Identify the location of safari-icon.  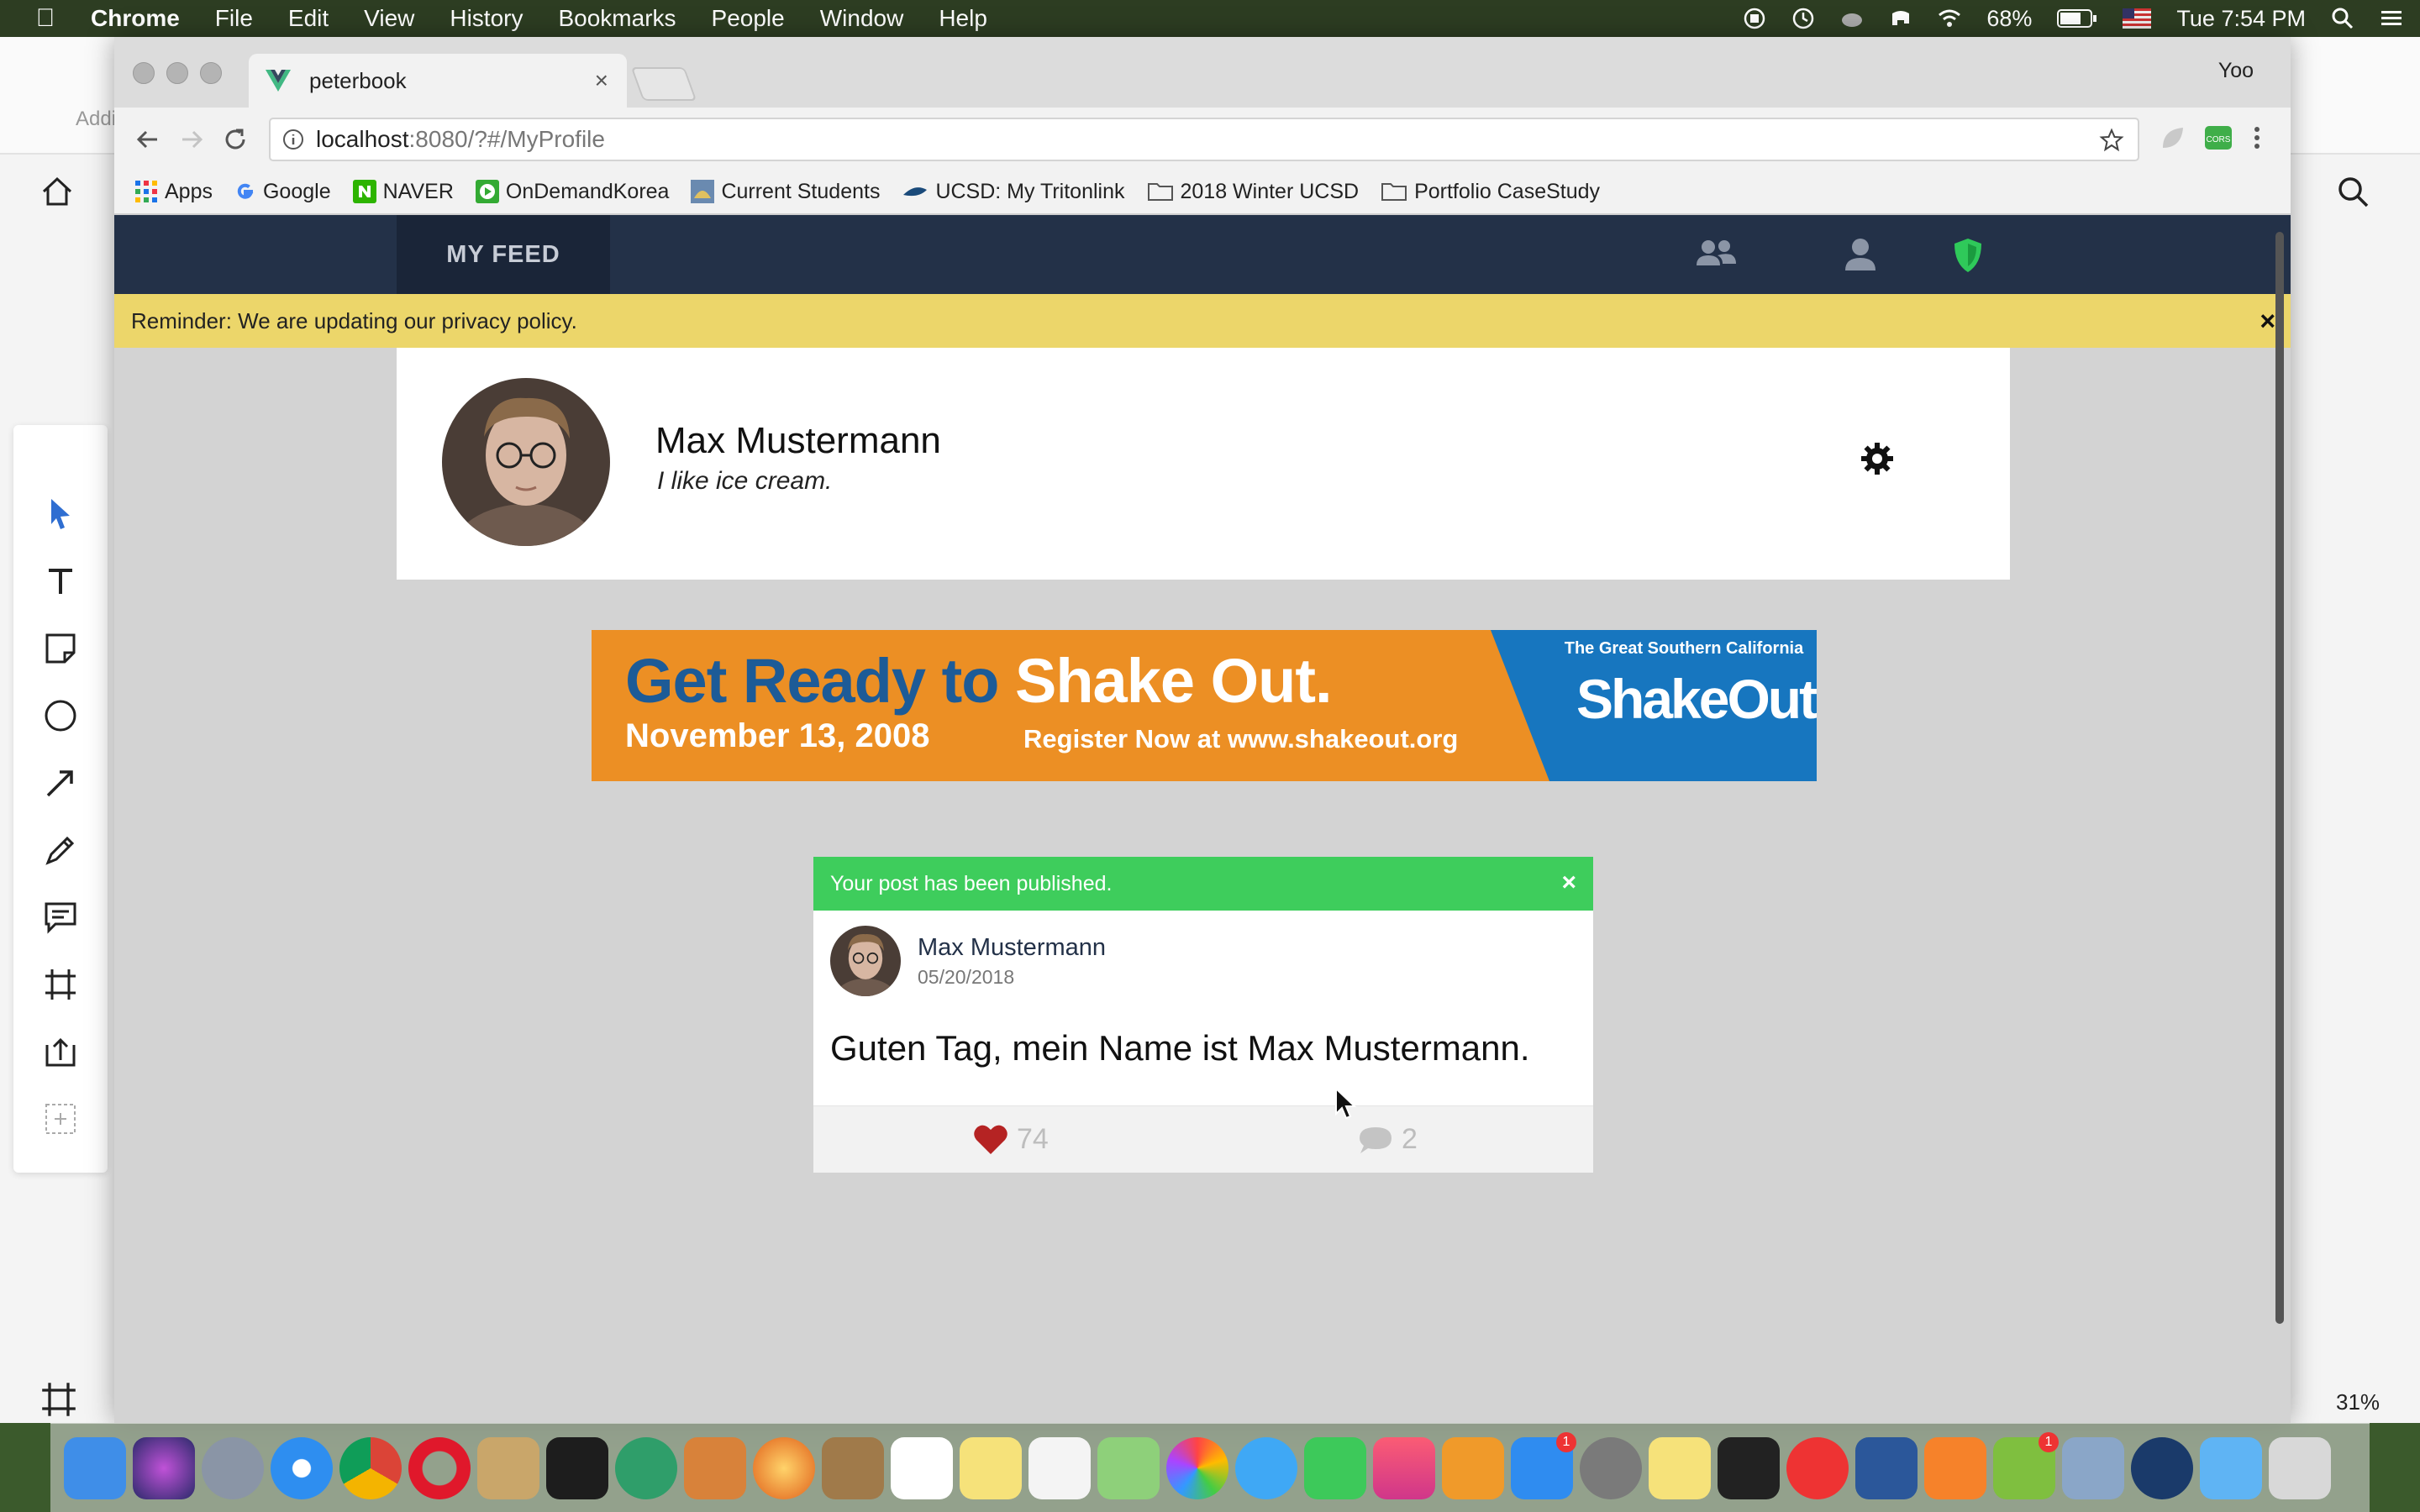
(302, 1467).